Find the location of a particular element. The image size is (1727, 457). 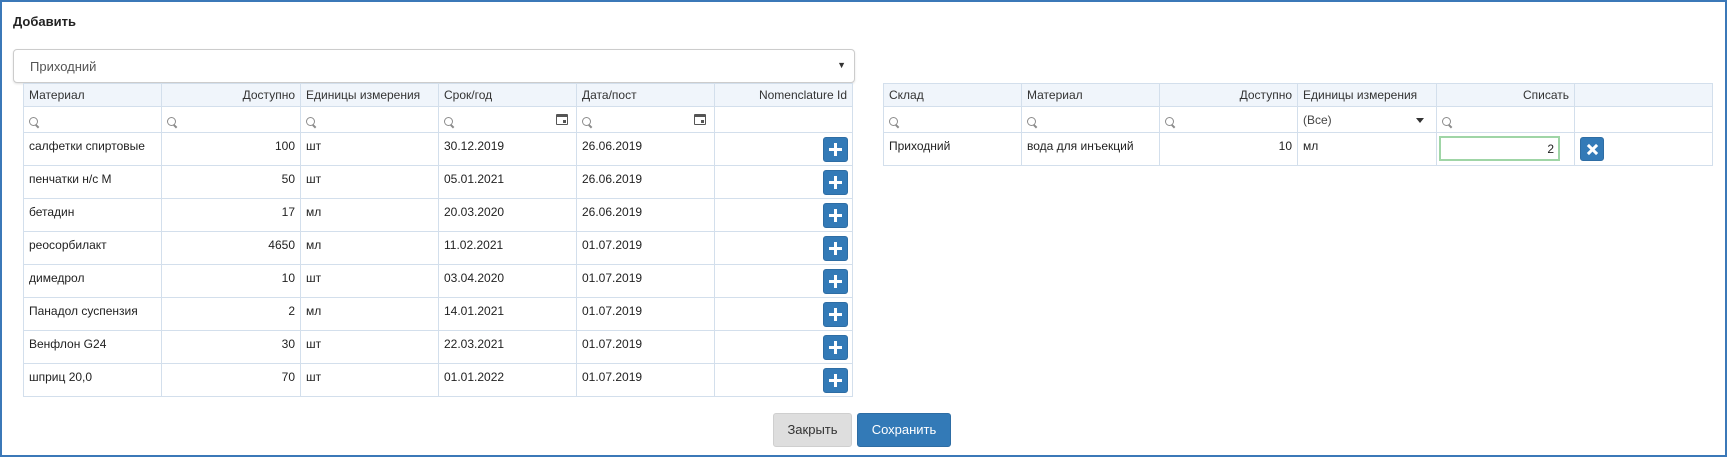

cell-material: бетадин is located at coordinates (92, 215).